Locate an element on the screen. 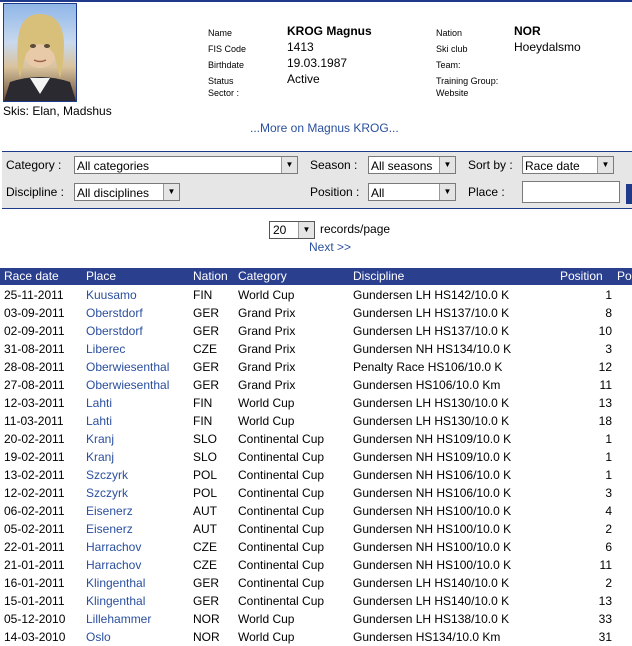  position-label: Position : is located at coordinates (335, 192).